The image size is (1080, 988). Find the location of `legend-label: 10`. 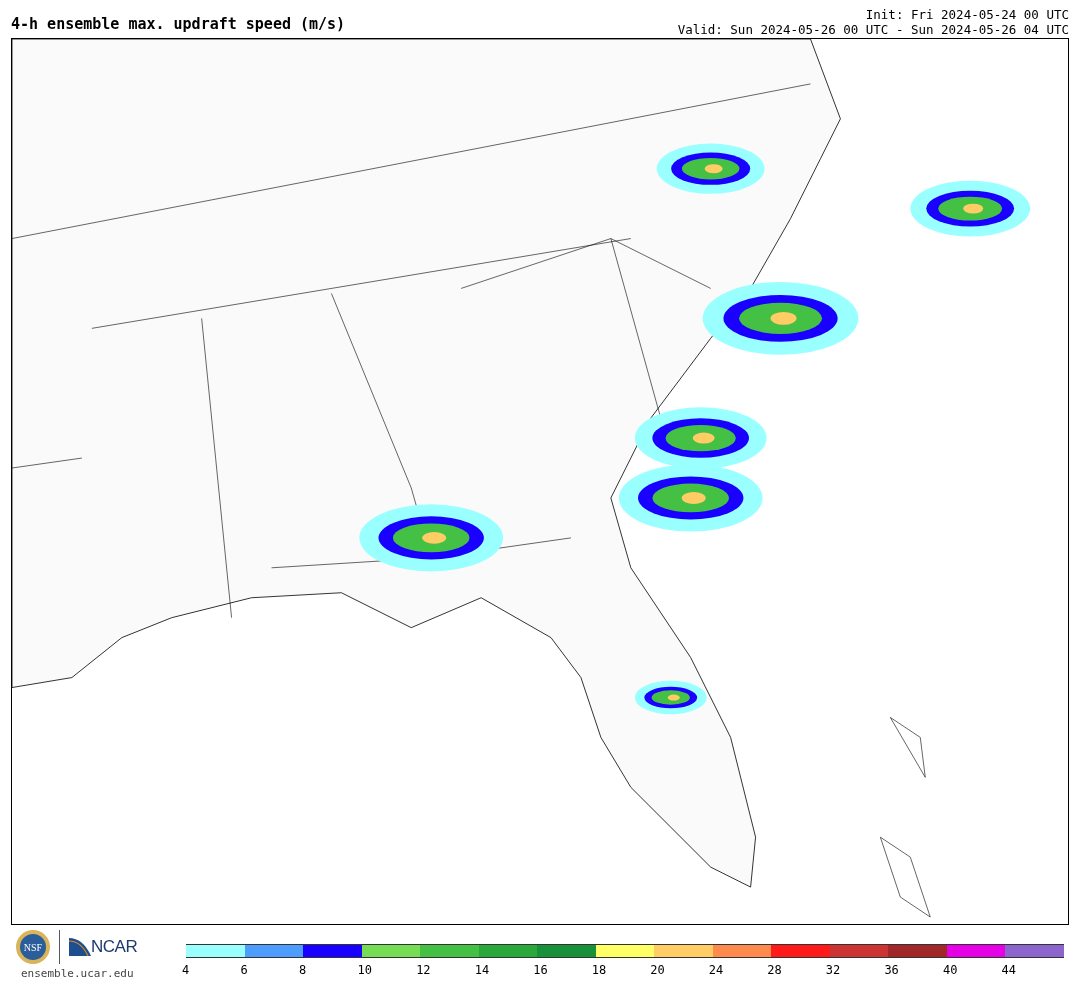

legend-label: 10 is located at coordinates (365, 970).